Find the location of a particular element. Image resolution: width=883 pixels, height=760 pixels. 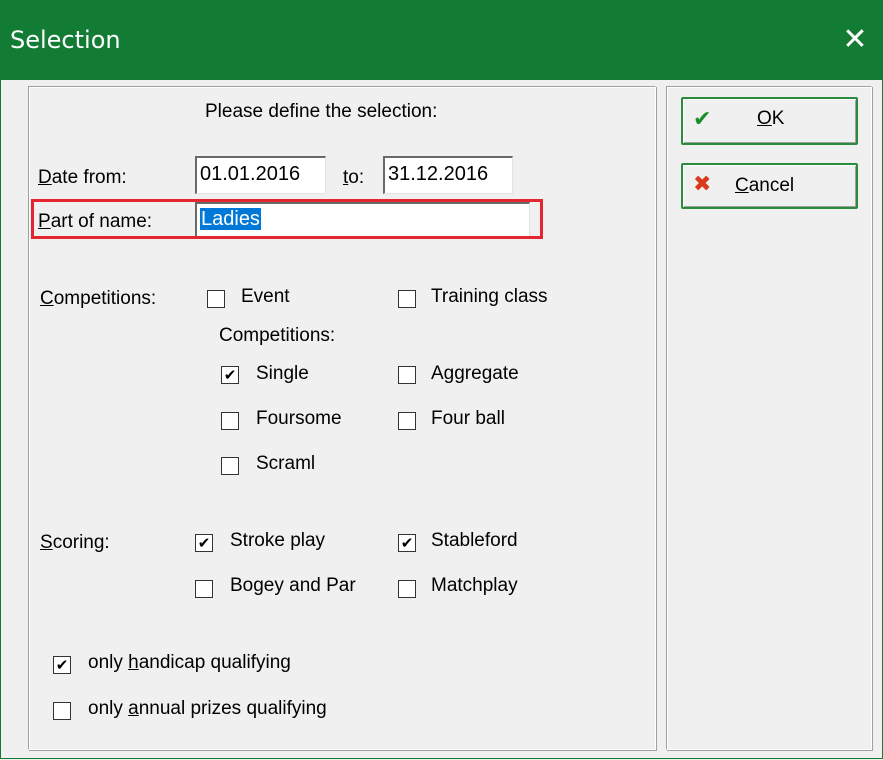

aggregate-checkbox is located at coordinates (407, 375).